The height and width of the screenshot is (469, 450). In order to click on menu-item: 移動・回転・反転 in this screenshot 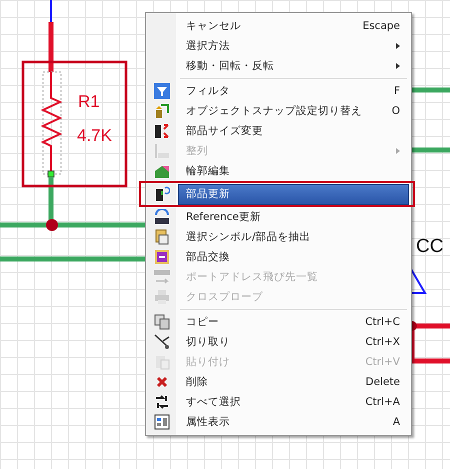, I will do `click(293, 66)`.